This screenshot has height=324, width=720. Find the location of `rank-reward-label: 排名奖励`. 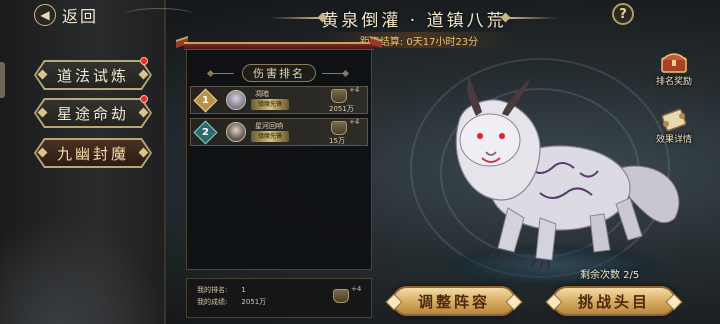

rank-reward-label: 排名奖励 is located at coordinates (673, 82).